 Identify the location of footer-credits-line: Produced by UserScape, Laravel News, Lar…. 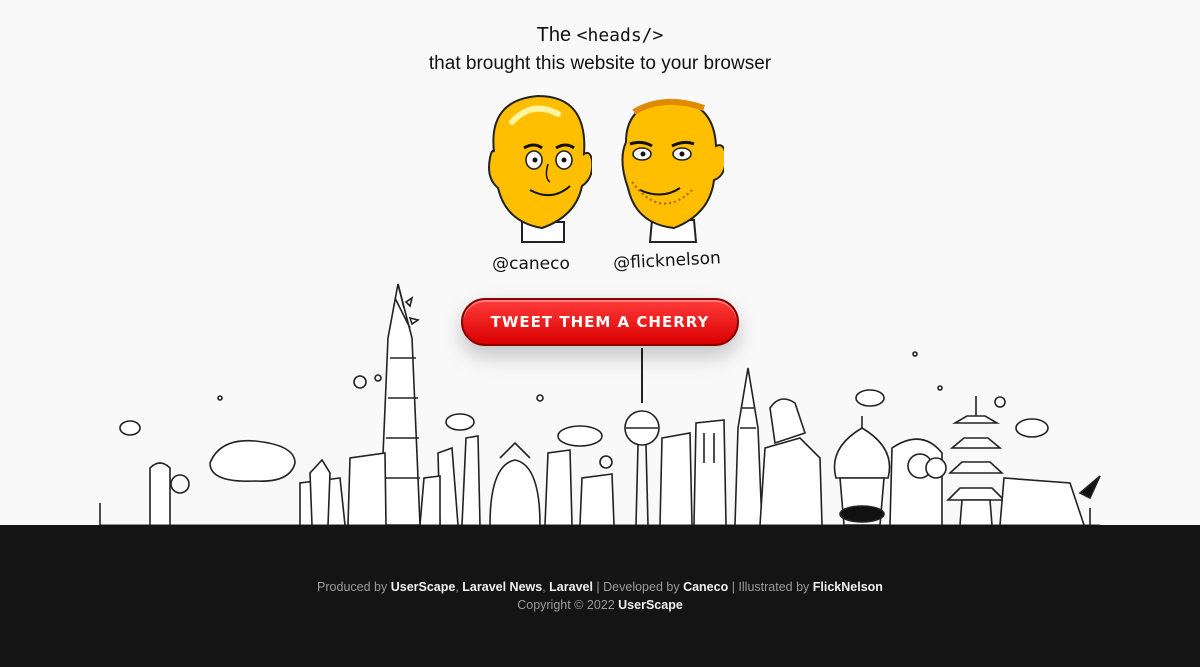
(600, 587).